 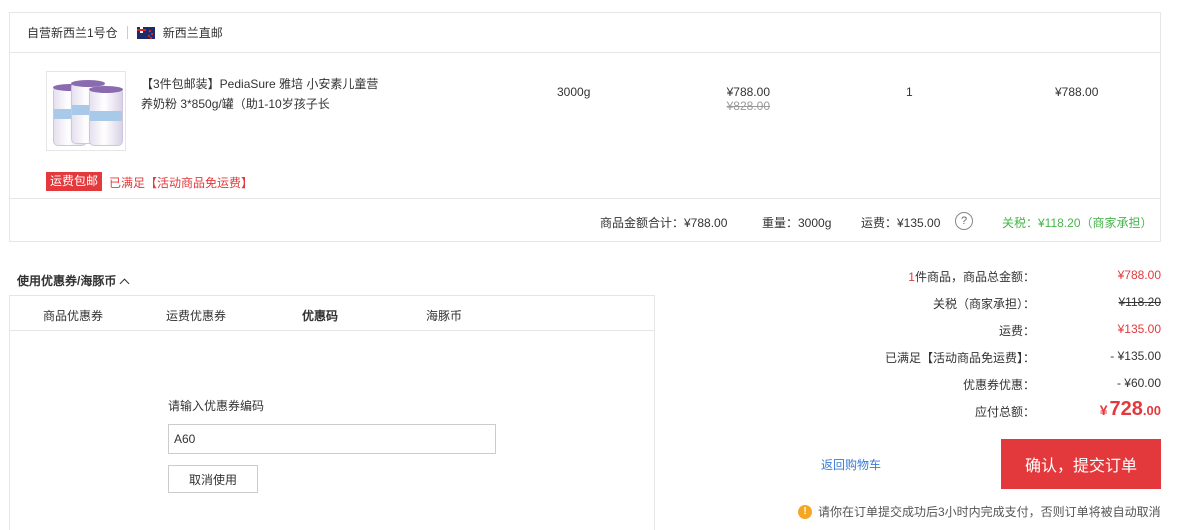 I want to click on coupon-discount-label: 优惠券优惠：, so click(x=998, y=385).